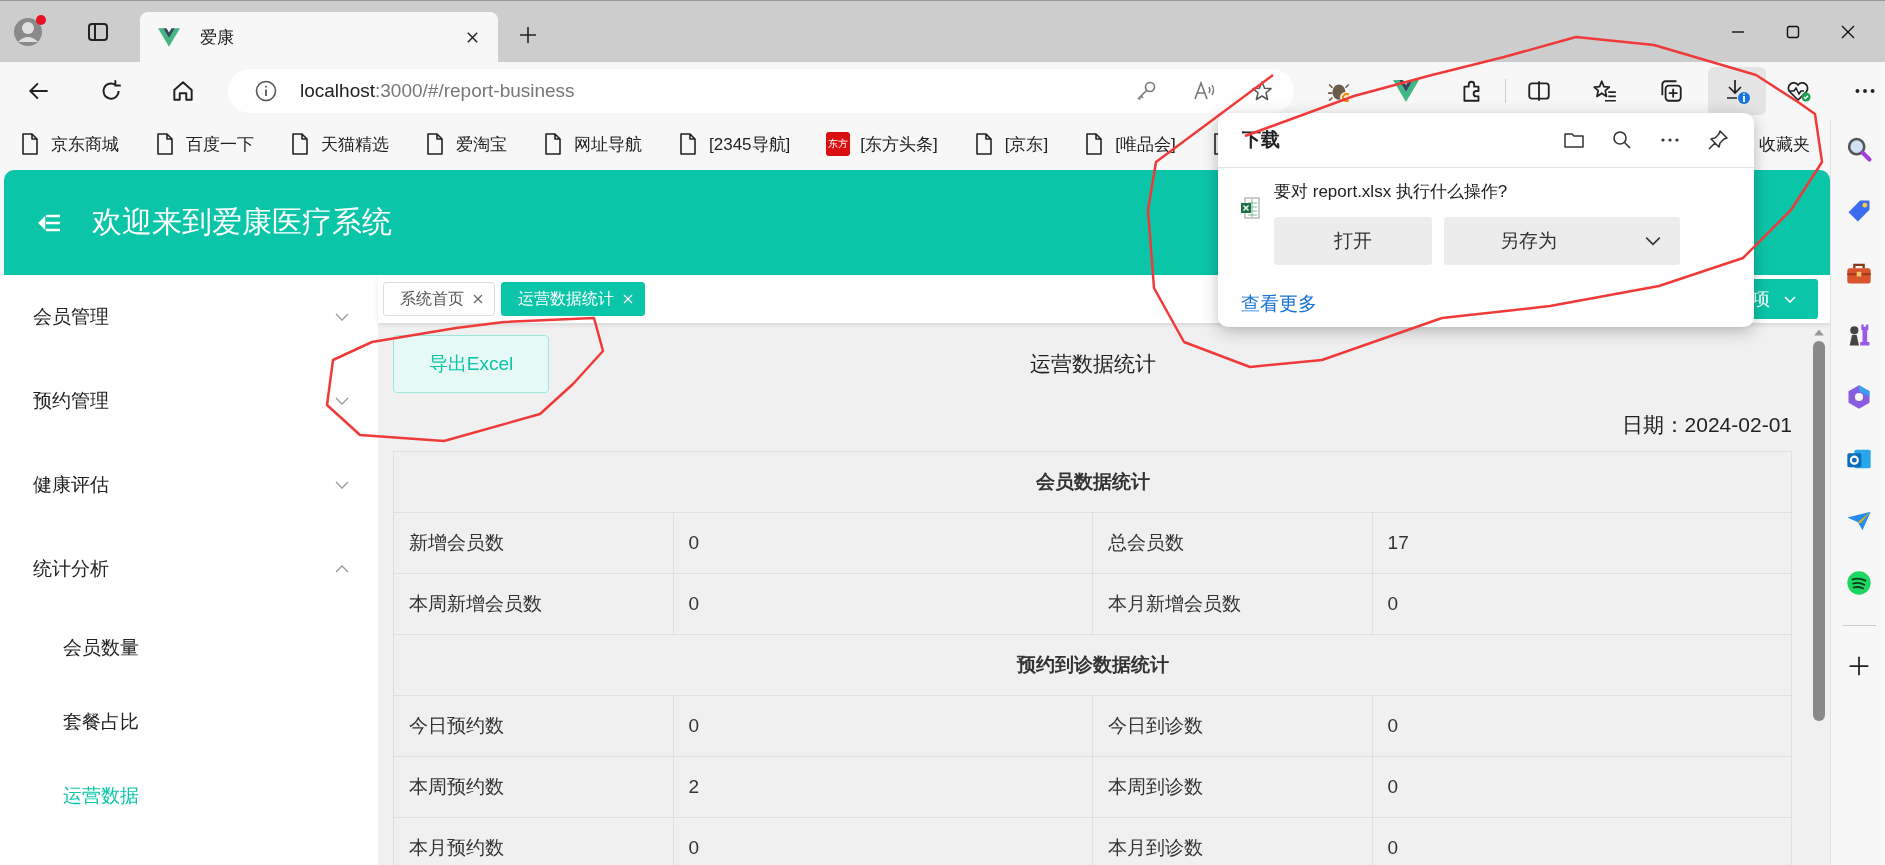 This screenshot has height=865, width=1885. Describe the element at coordinates (1391, 192) in the screenshot. I see `download-message: 要对 report.xlsx 执行什么操作?` at that location.